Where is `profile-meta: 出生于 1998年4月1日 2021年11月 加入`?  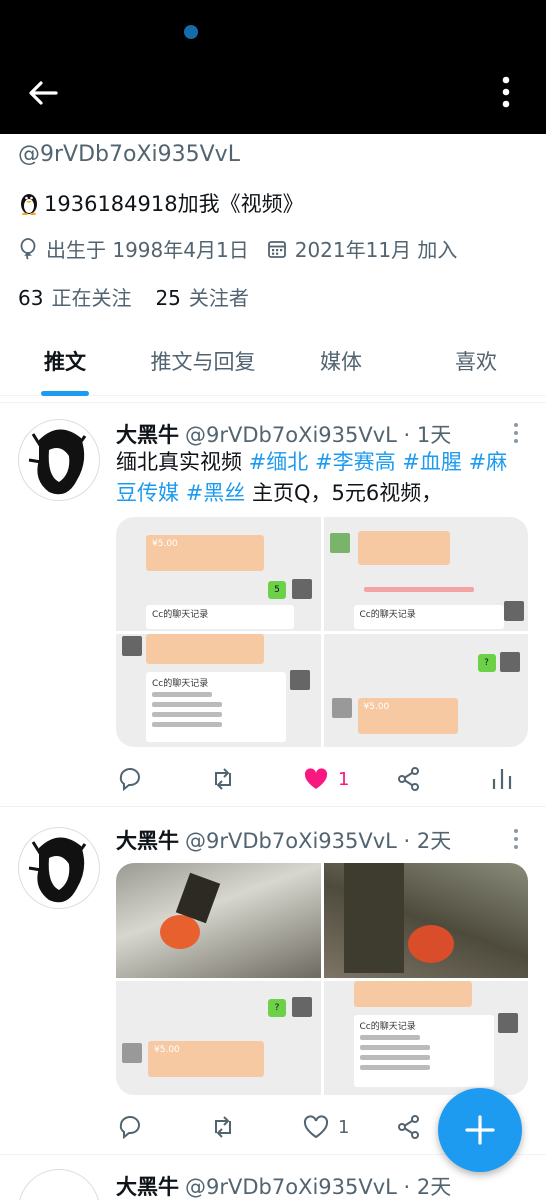 profile-meta: 出生于 1998年4月1日 2021年11月 加入 is located at coordinates (246, 248).